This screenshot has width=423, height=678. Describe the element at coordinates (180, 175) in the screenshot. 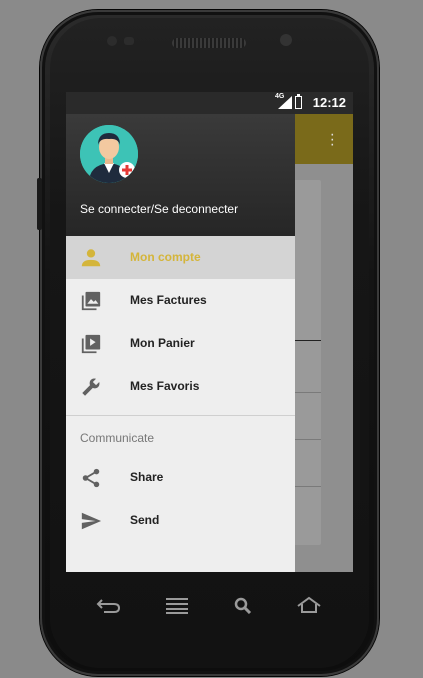

I see `drawer-header: Se connecter/Se deconnecter` at that location.